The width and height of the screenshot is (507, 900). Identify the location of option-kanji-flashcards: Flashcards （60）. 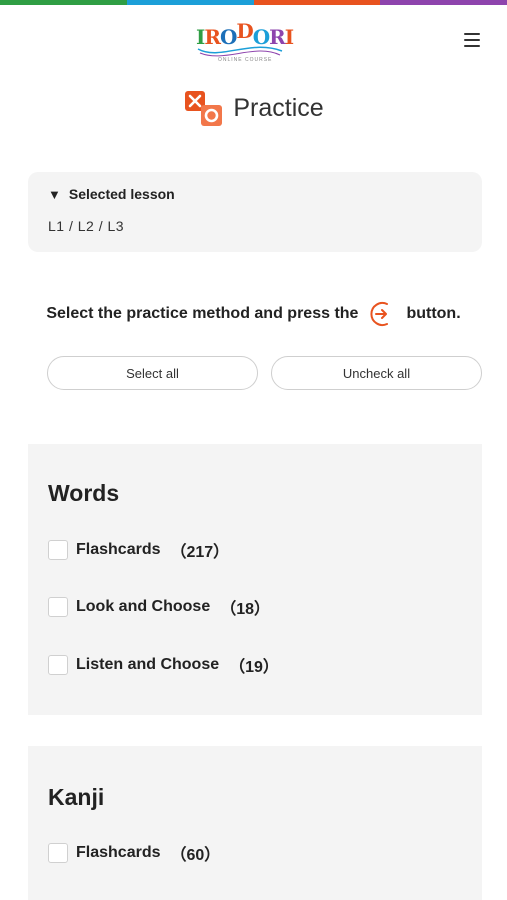
(134, 853).